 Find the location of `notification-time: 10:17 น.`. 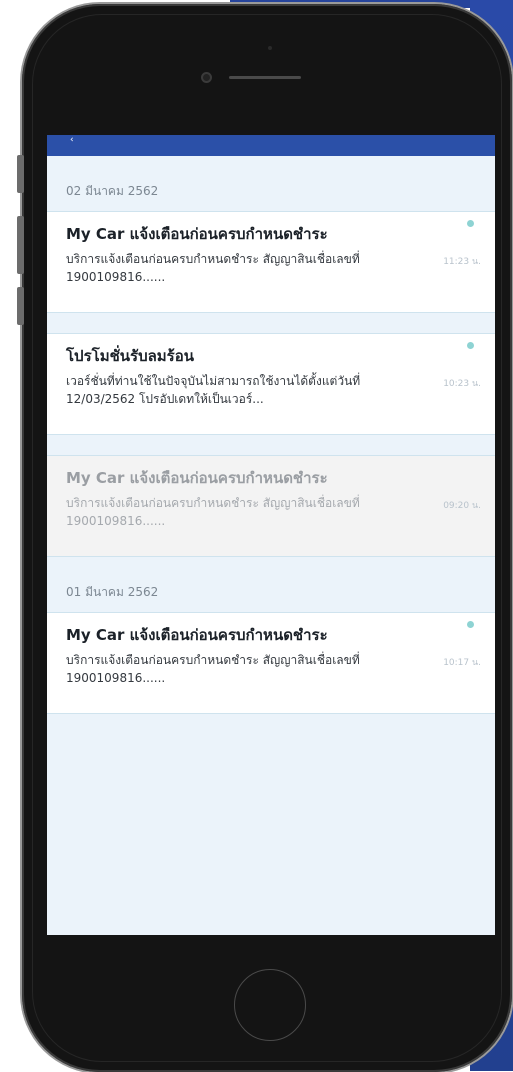

notification-time: 10:17 น. is located at coordinates (462, 663).